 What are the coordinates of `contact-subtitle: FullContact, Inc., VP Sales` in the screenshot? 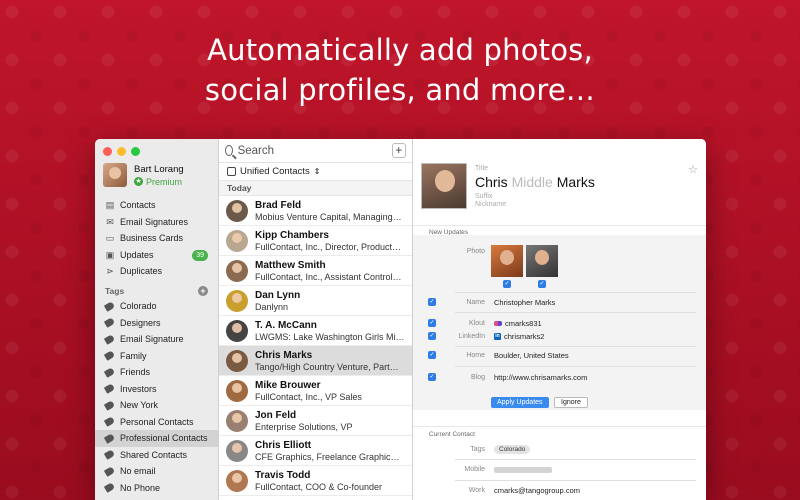 It's located at (308, 396).